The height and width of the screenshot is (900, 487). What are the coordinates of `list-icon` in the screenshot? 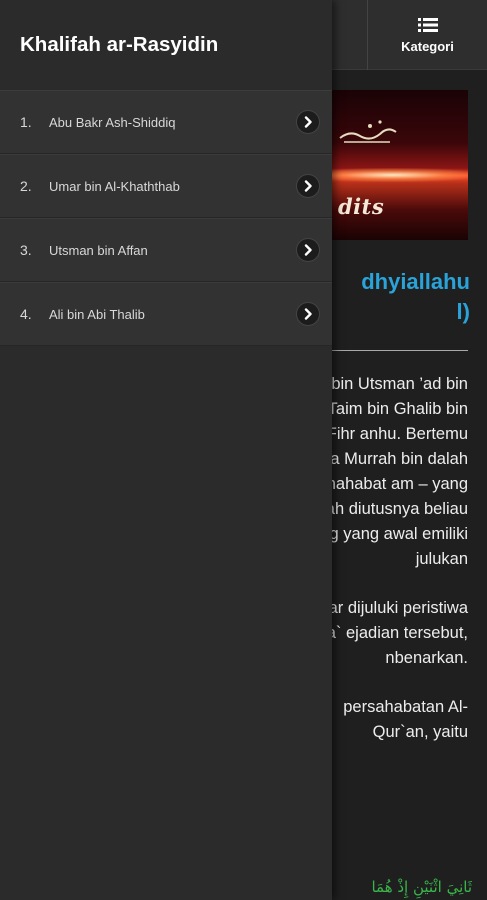 It's located at (427, 24).